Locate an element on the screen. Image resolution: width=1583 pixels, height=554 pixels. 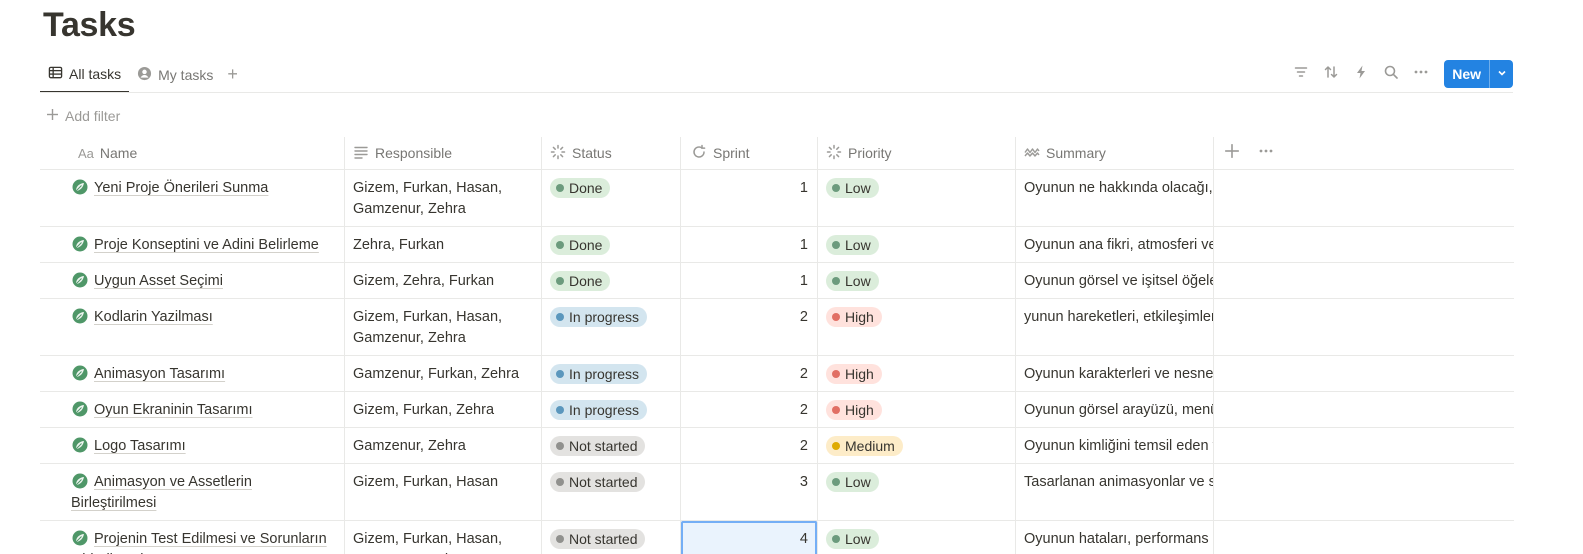
column-header-priority: Priority is located at coordinates (917, 153).